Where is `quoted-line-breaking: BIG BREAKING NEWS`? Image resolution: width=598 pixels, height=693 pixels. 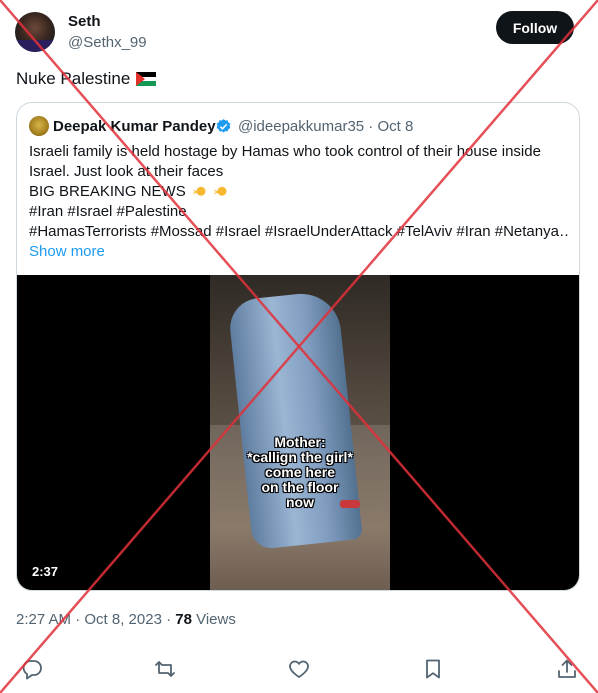
quoted-line-breaking: BIG BREAKING NEWS is located at coordinates (299, 192).